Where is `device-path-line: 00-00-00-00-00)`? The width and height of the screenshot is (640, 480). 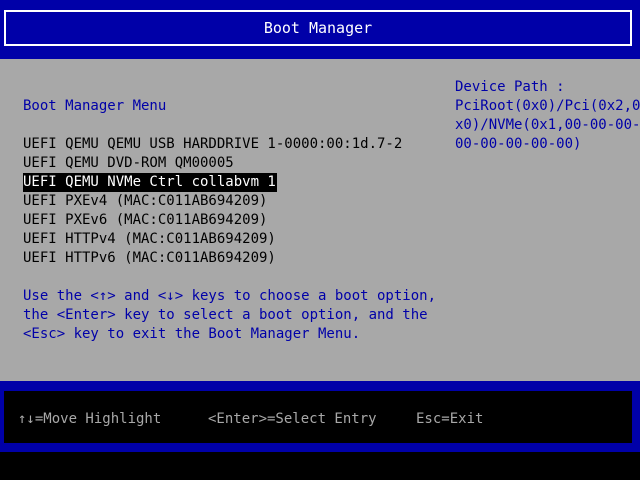
device-path-line: 00-00-00-00-00) is located at coordinates (518, 144).